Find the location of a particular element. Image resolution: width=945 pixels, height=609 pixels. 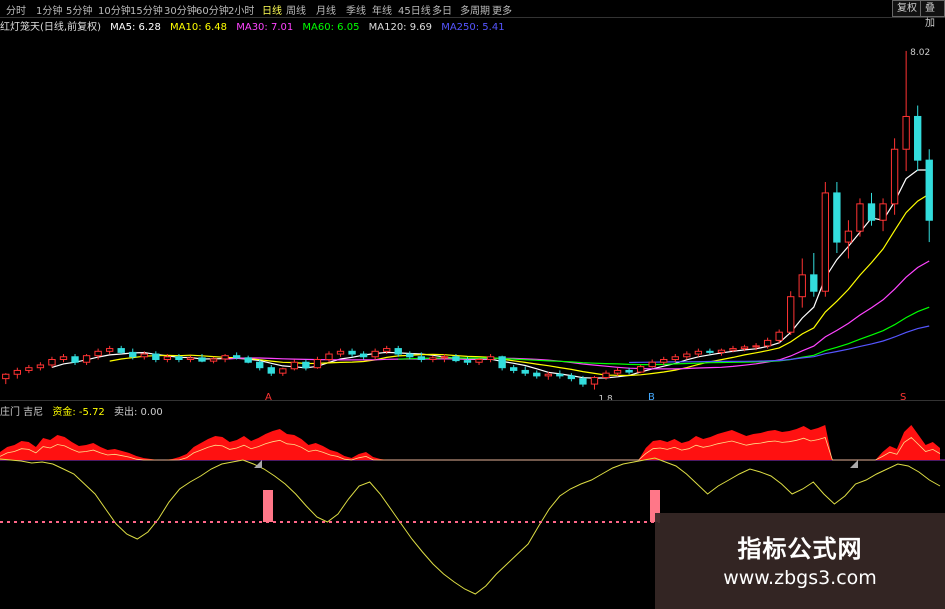

buy-marker: B is located at coordinates (651, 396).